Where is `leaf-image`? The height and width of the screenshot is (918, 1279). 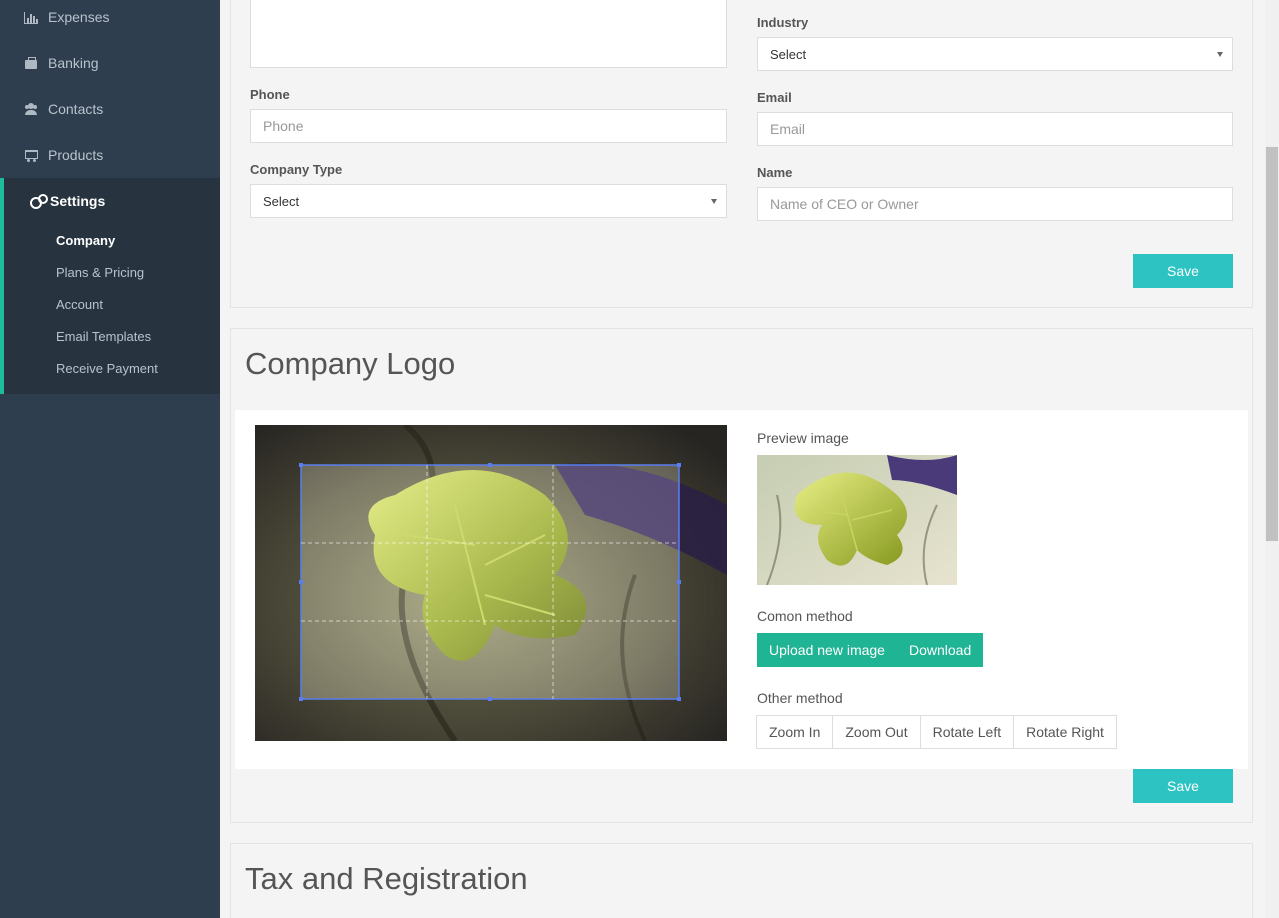 leaf-image is located at coordinates (491, 583).